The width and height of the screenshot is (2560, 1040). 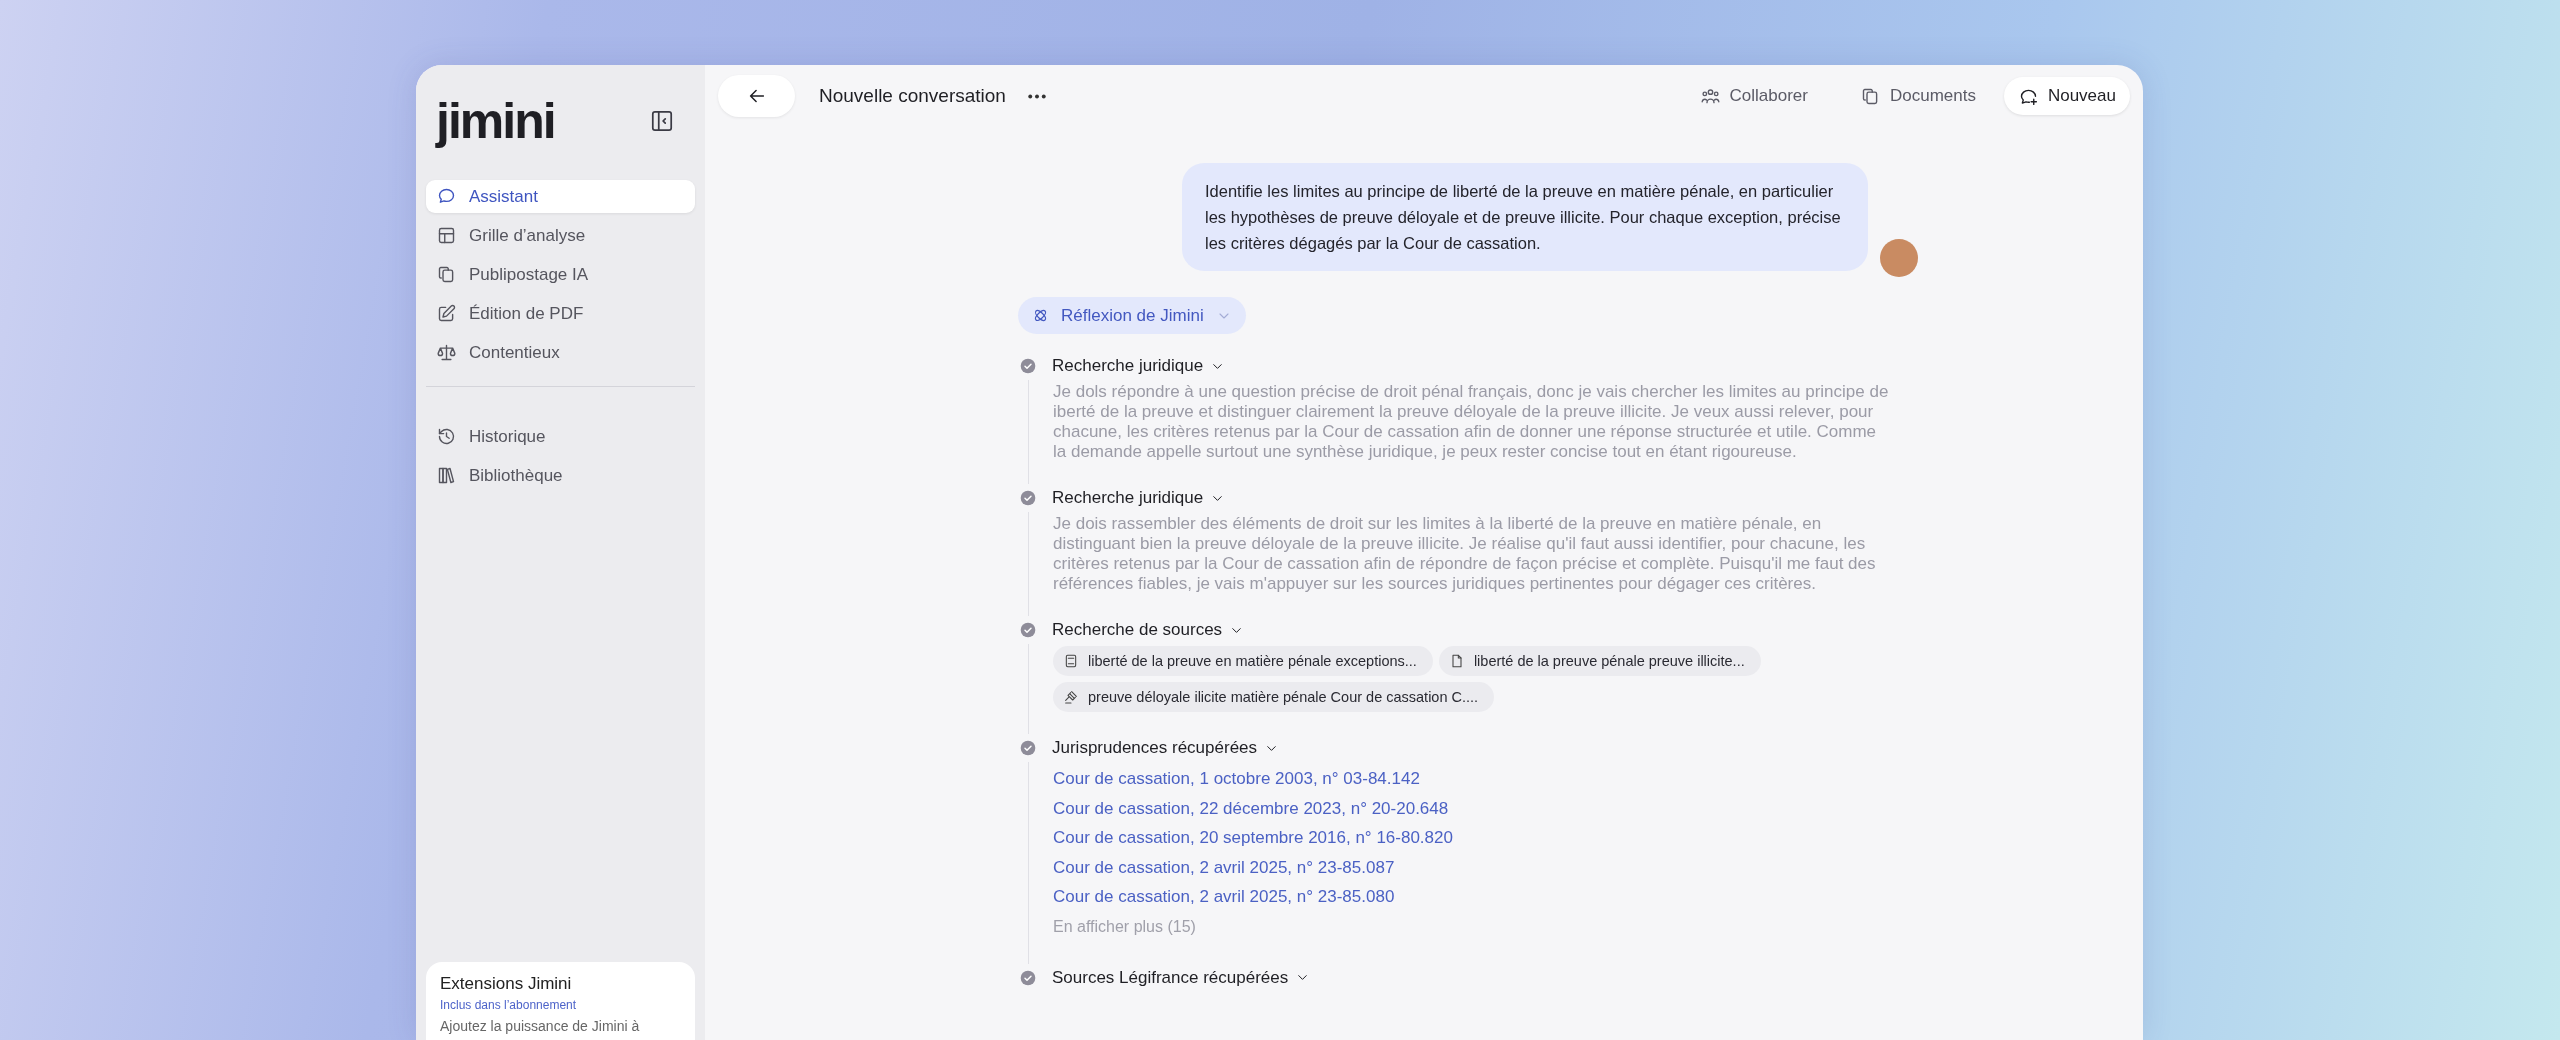 I want to click on card-subtitle: Inclus dans l’abonnement, so click(x=509, y=1005).